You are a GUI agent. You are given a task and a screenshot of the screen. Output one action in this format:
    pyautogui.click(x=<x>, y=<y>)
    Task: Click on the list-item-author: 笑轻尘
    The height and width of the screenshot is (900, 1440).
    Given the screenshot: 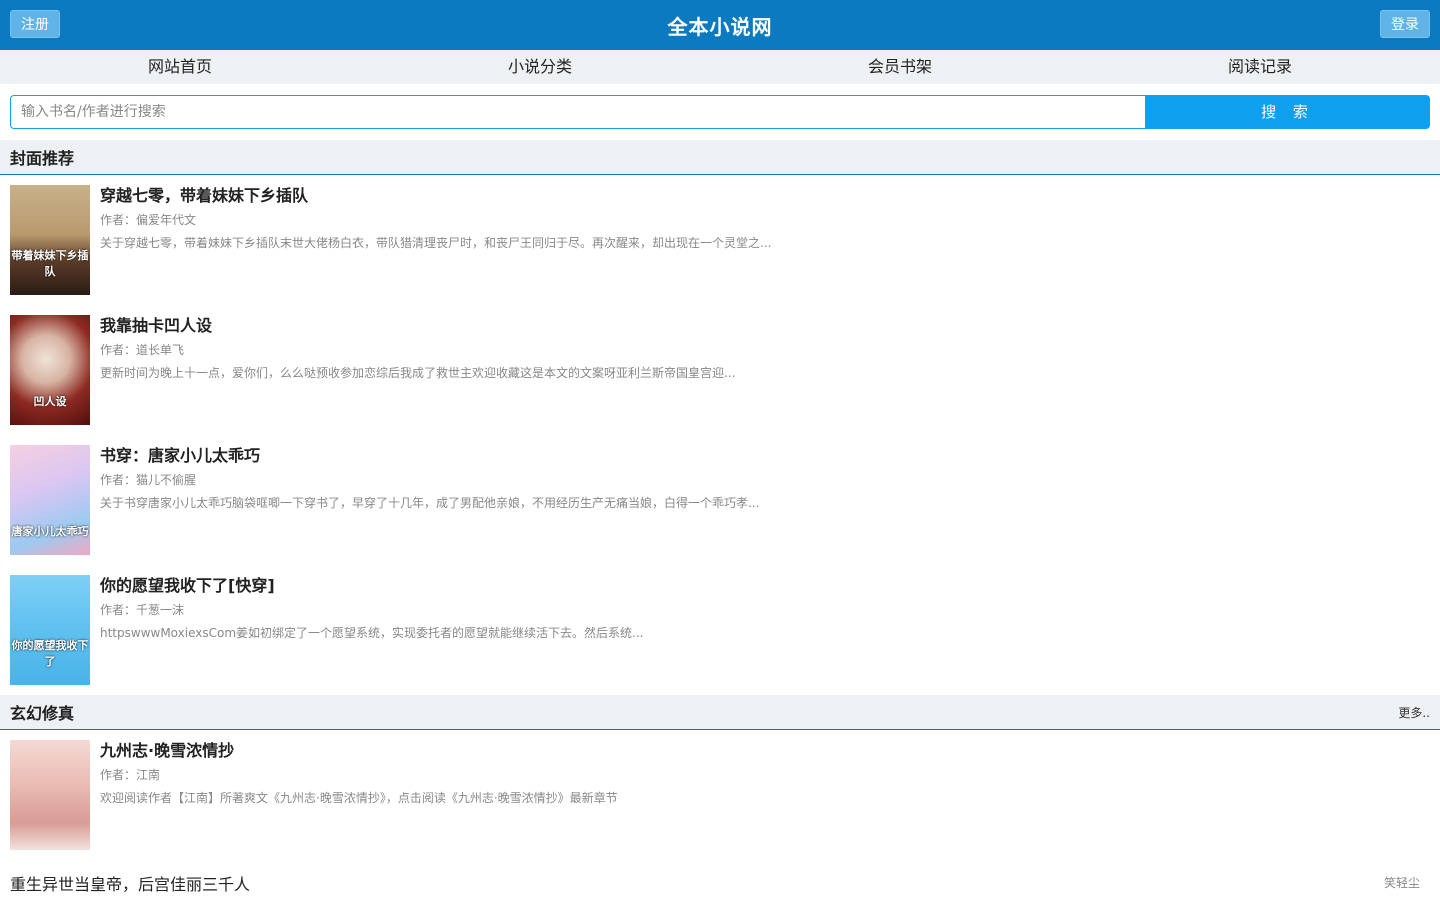 What is the action you would take?
    pyautogui.click(x=1401, y=883)
    